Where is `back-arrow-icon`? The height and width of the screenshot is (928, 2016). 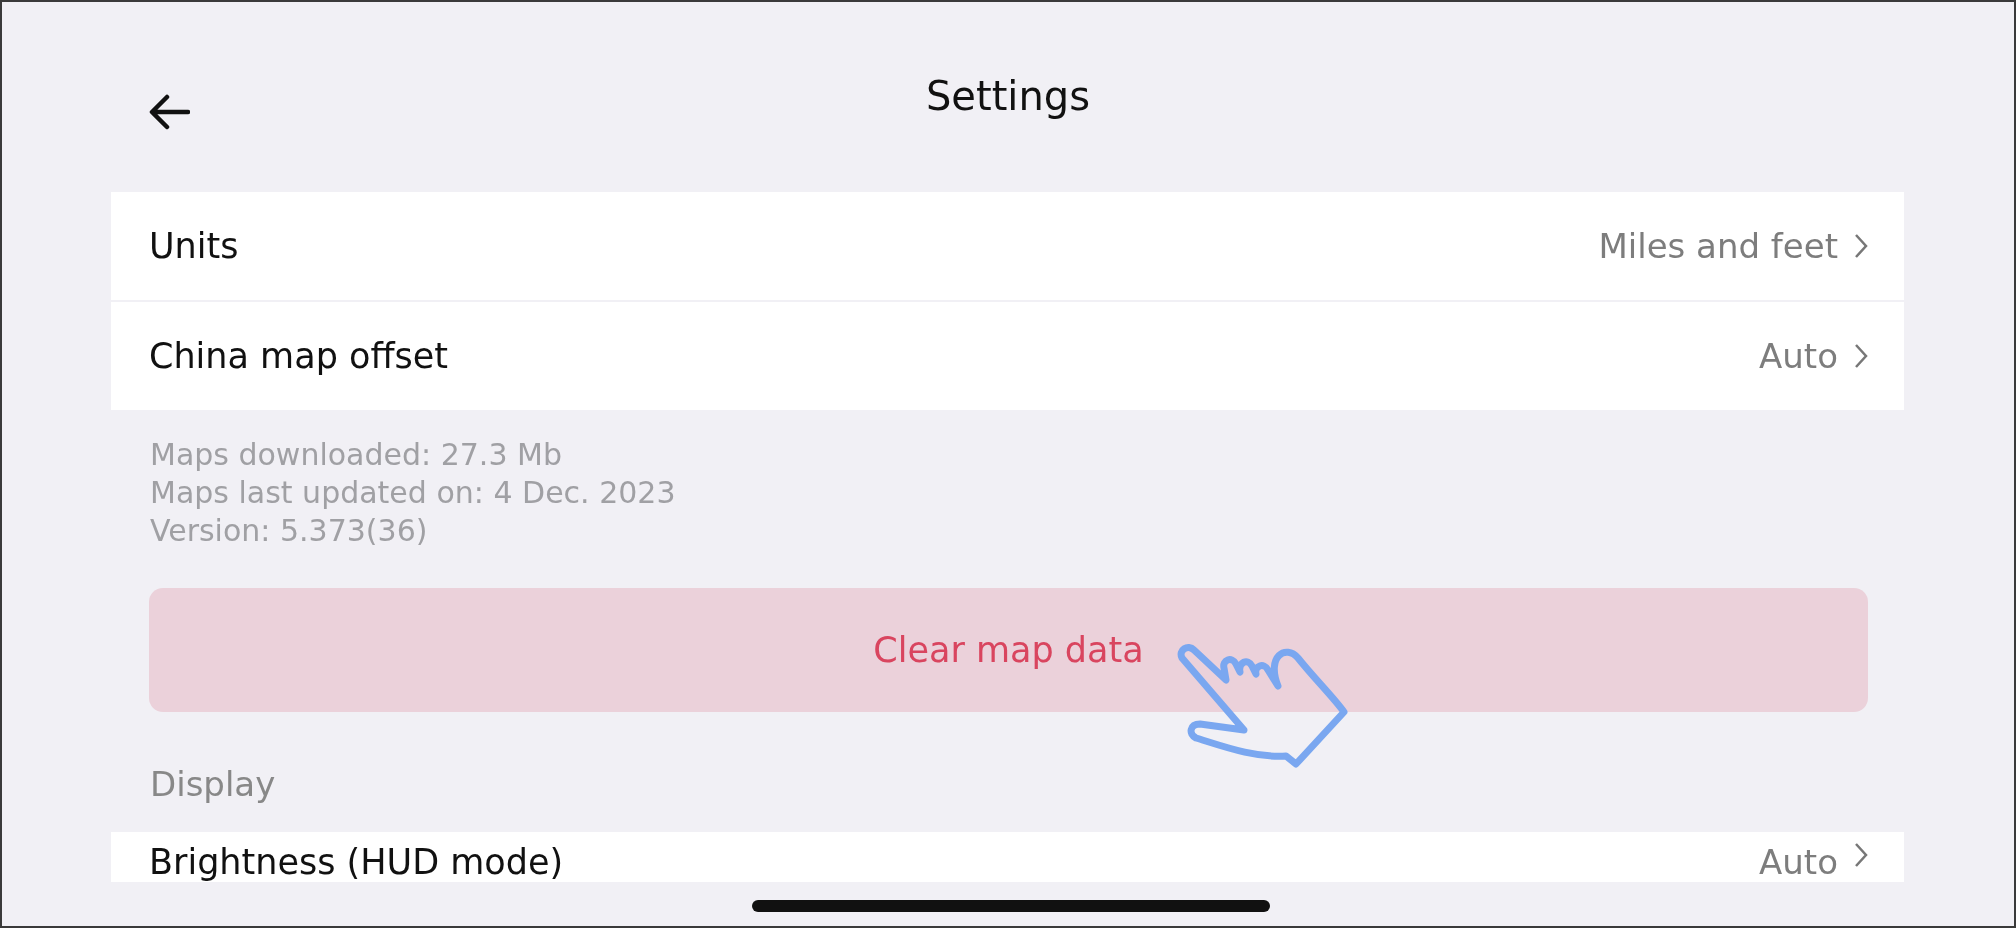 back-arrow-icon is located at coordinates (169, 112).